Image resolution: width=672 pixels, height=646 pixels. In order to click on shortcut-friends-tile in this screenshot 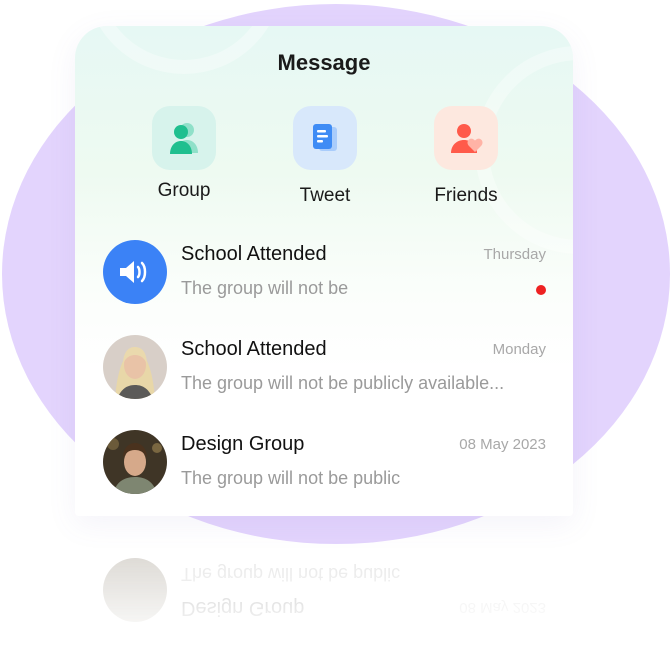, I will do `click(466, 138)`.